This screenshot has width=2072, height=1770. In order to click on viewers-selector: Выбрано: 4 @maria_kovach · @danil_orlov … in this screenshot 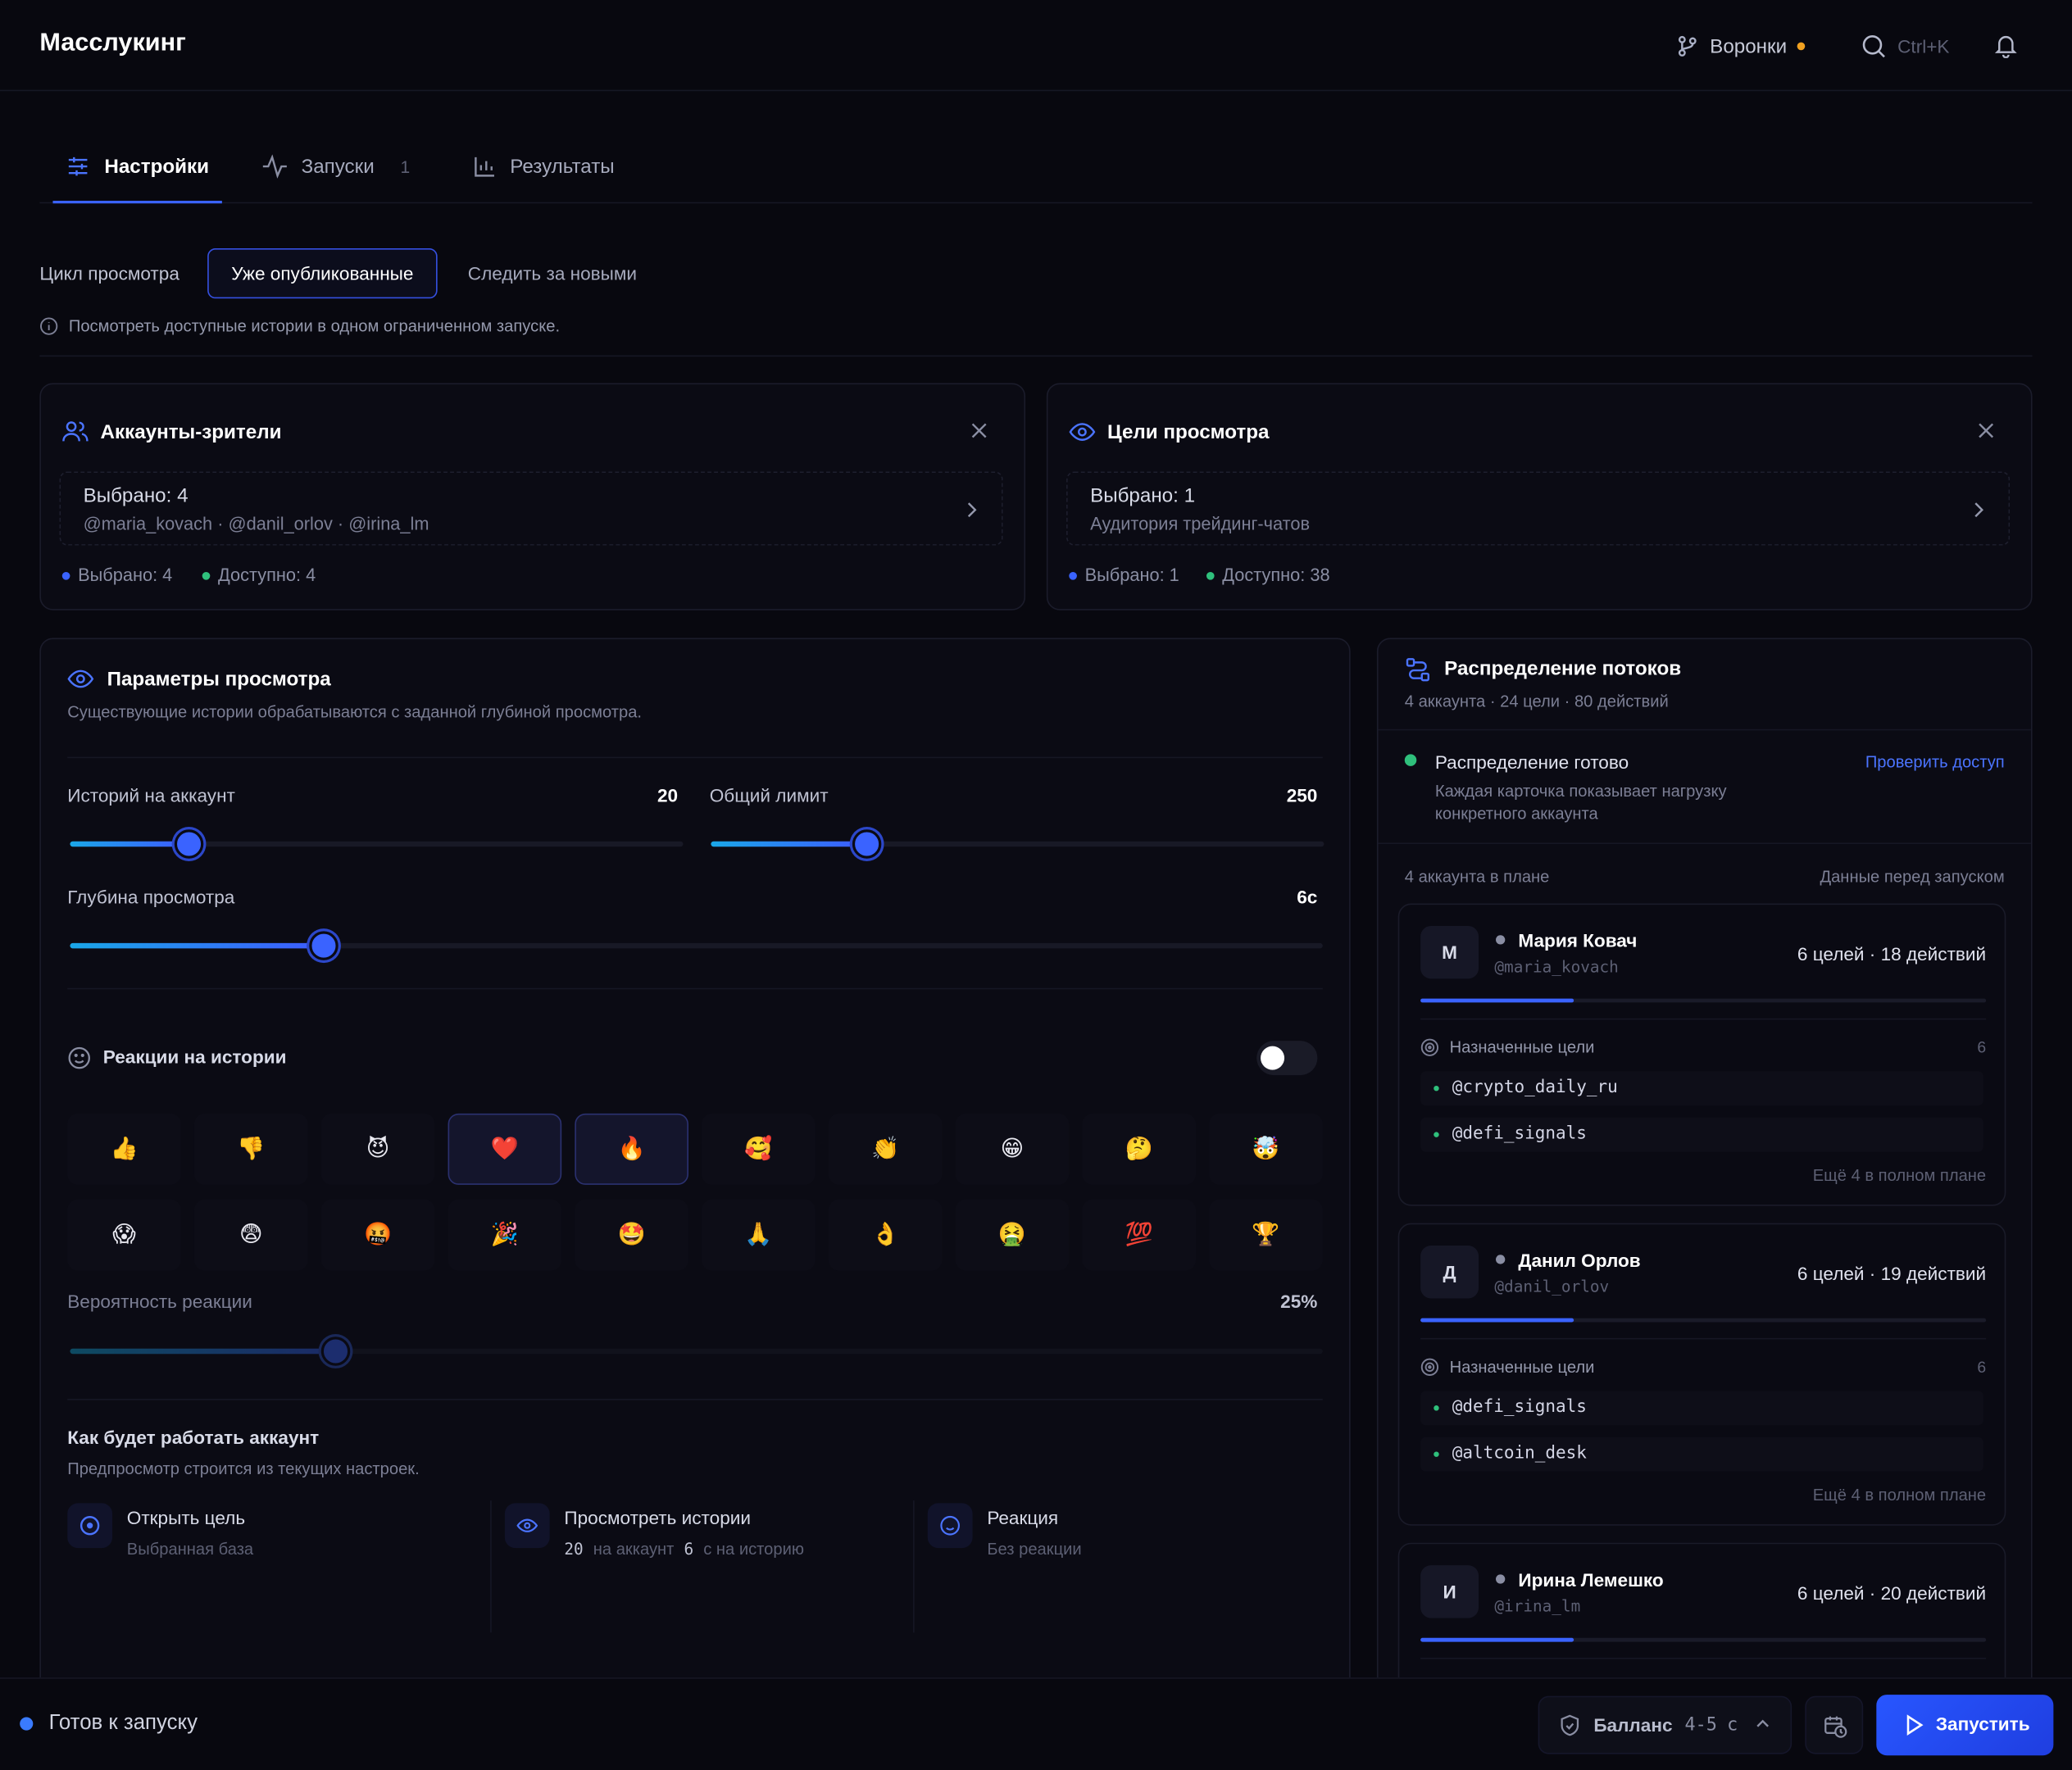, I will do `click(531, 508)`.